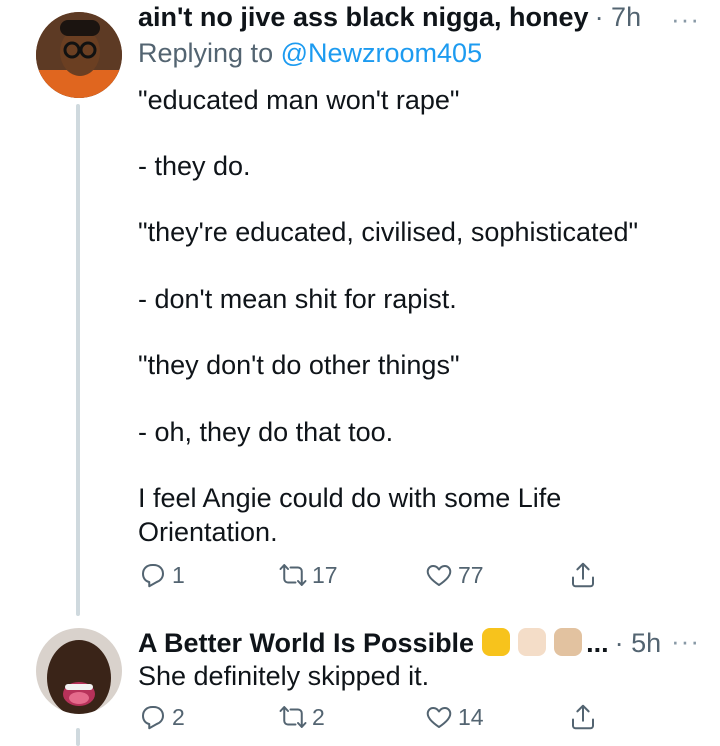  What do you see at coordinates (373, 580) in the screenshot?
I see `action-bar: 1 17 77` at bounding box center [373, 580].